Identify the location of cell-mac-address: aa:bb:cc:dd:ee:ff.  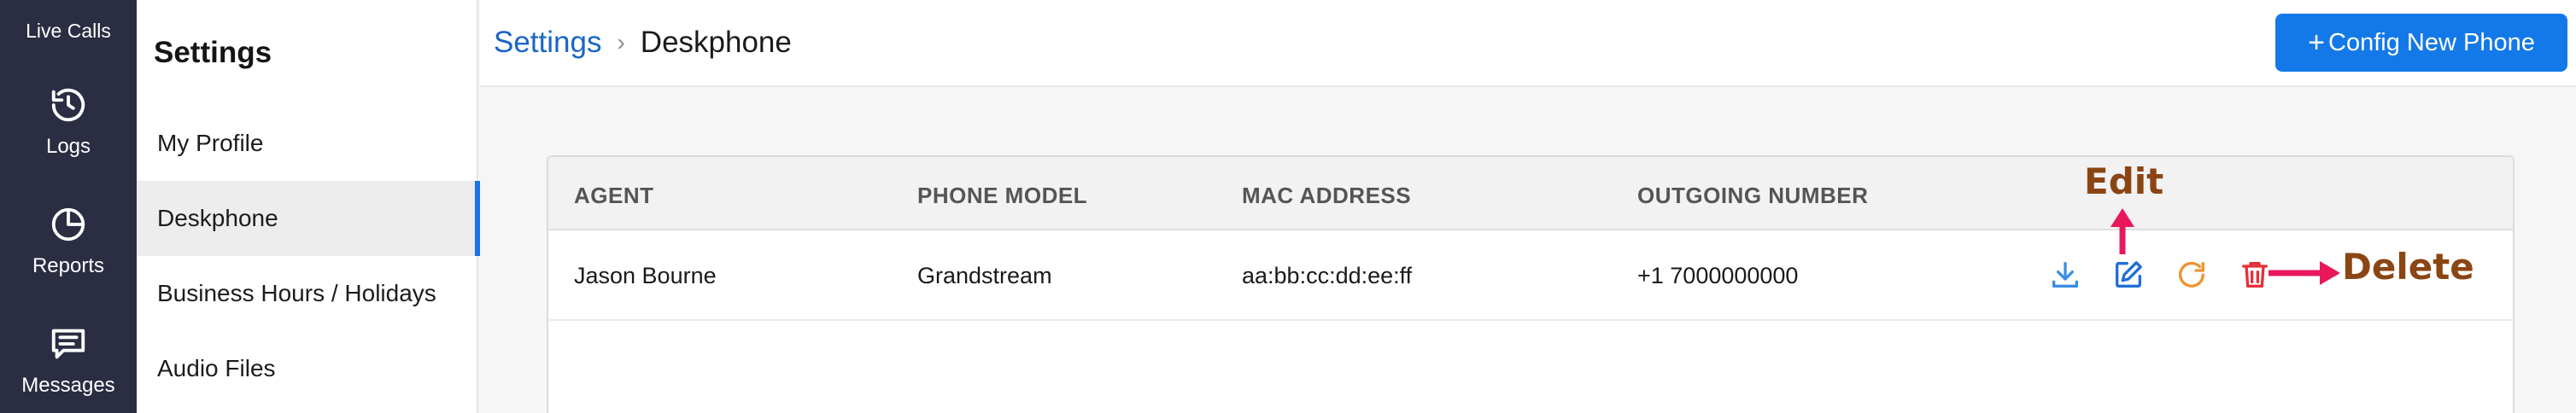
(1327, 275).